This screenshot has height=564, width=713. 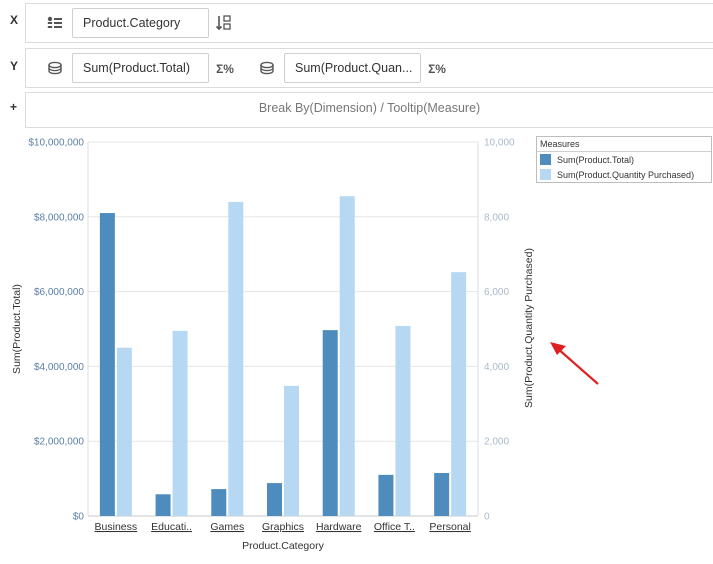 I want to click on legend-label-total: Sum(Product.Total), so click(x=596, y=159).